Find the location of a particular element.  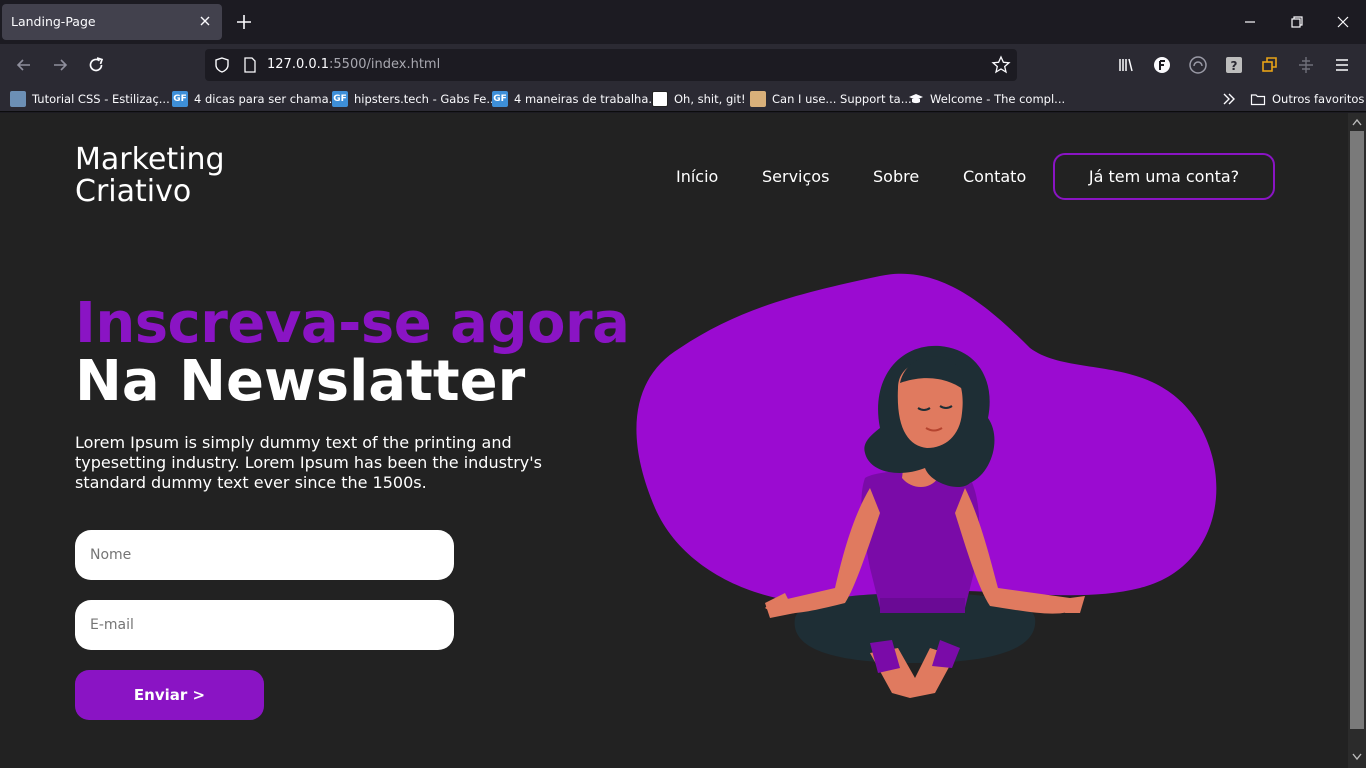

name-input is located at coordinates (264, 555).